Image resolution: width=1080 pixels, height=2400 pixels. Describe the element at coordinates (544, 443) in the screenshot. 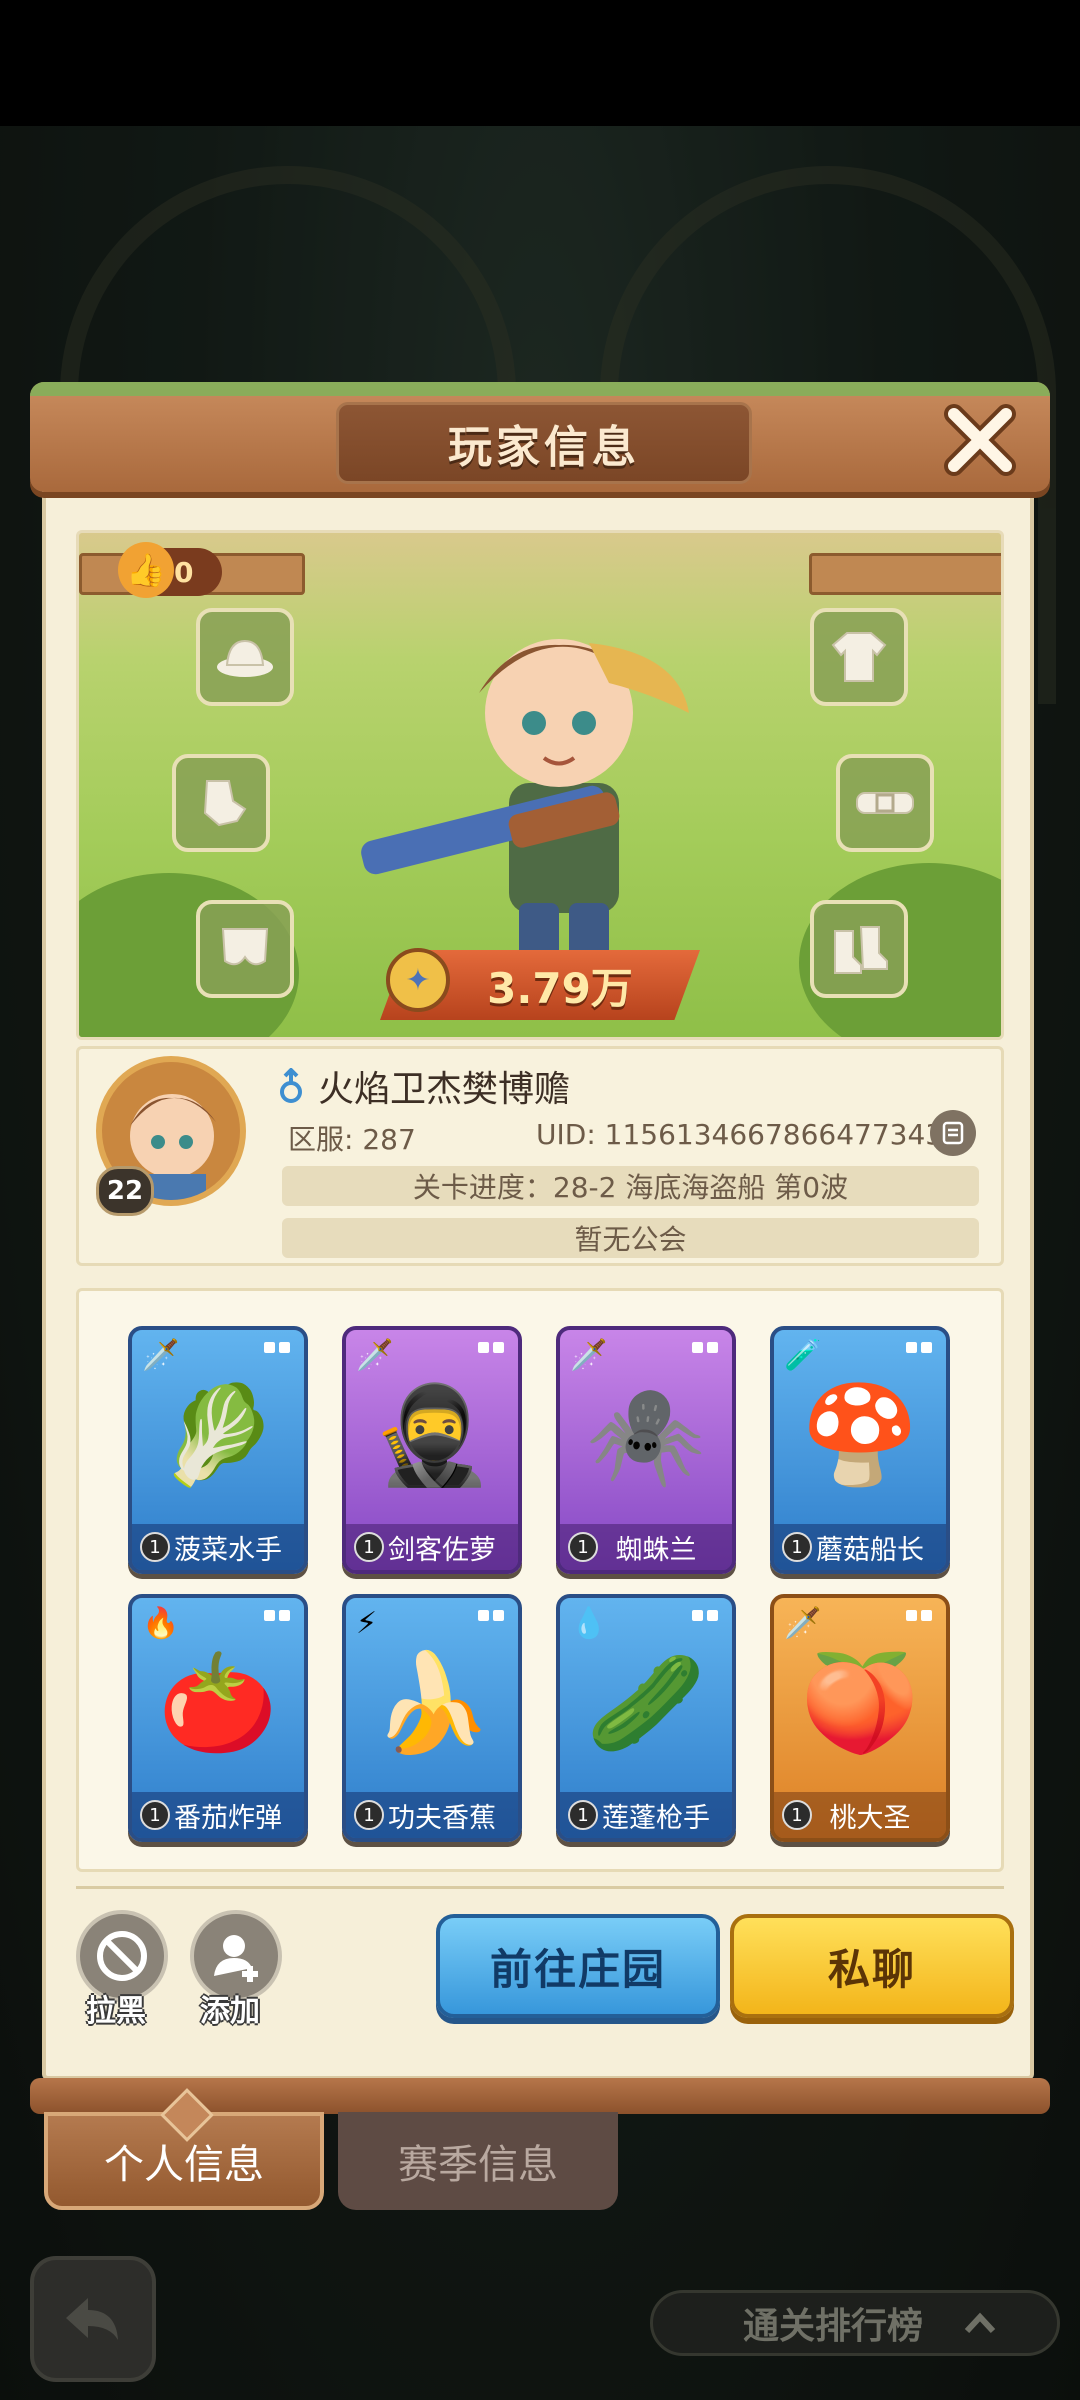

I see `panel-title: 玩家信息` at that location.